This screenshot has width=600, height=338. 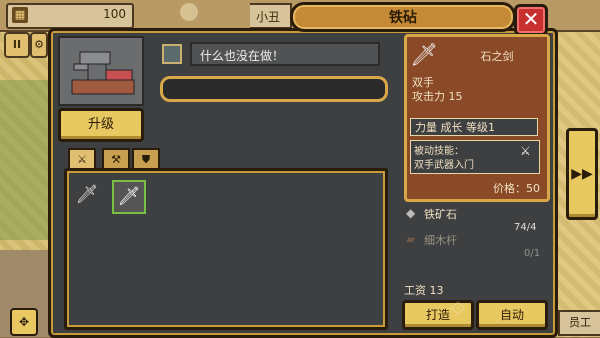 What do you see at coordinates (582, 174) in the screenshot?
I see `next-page-button: ▶▶` at bounding box center [582, 174].